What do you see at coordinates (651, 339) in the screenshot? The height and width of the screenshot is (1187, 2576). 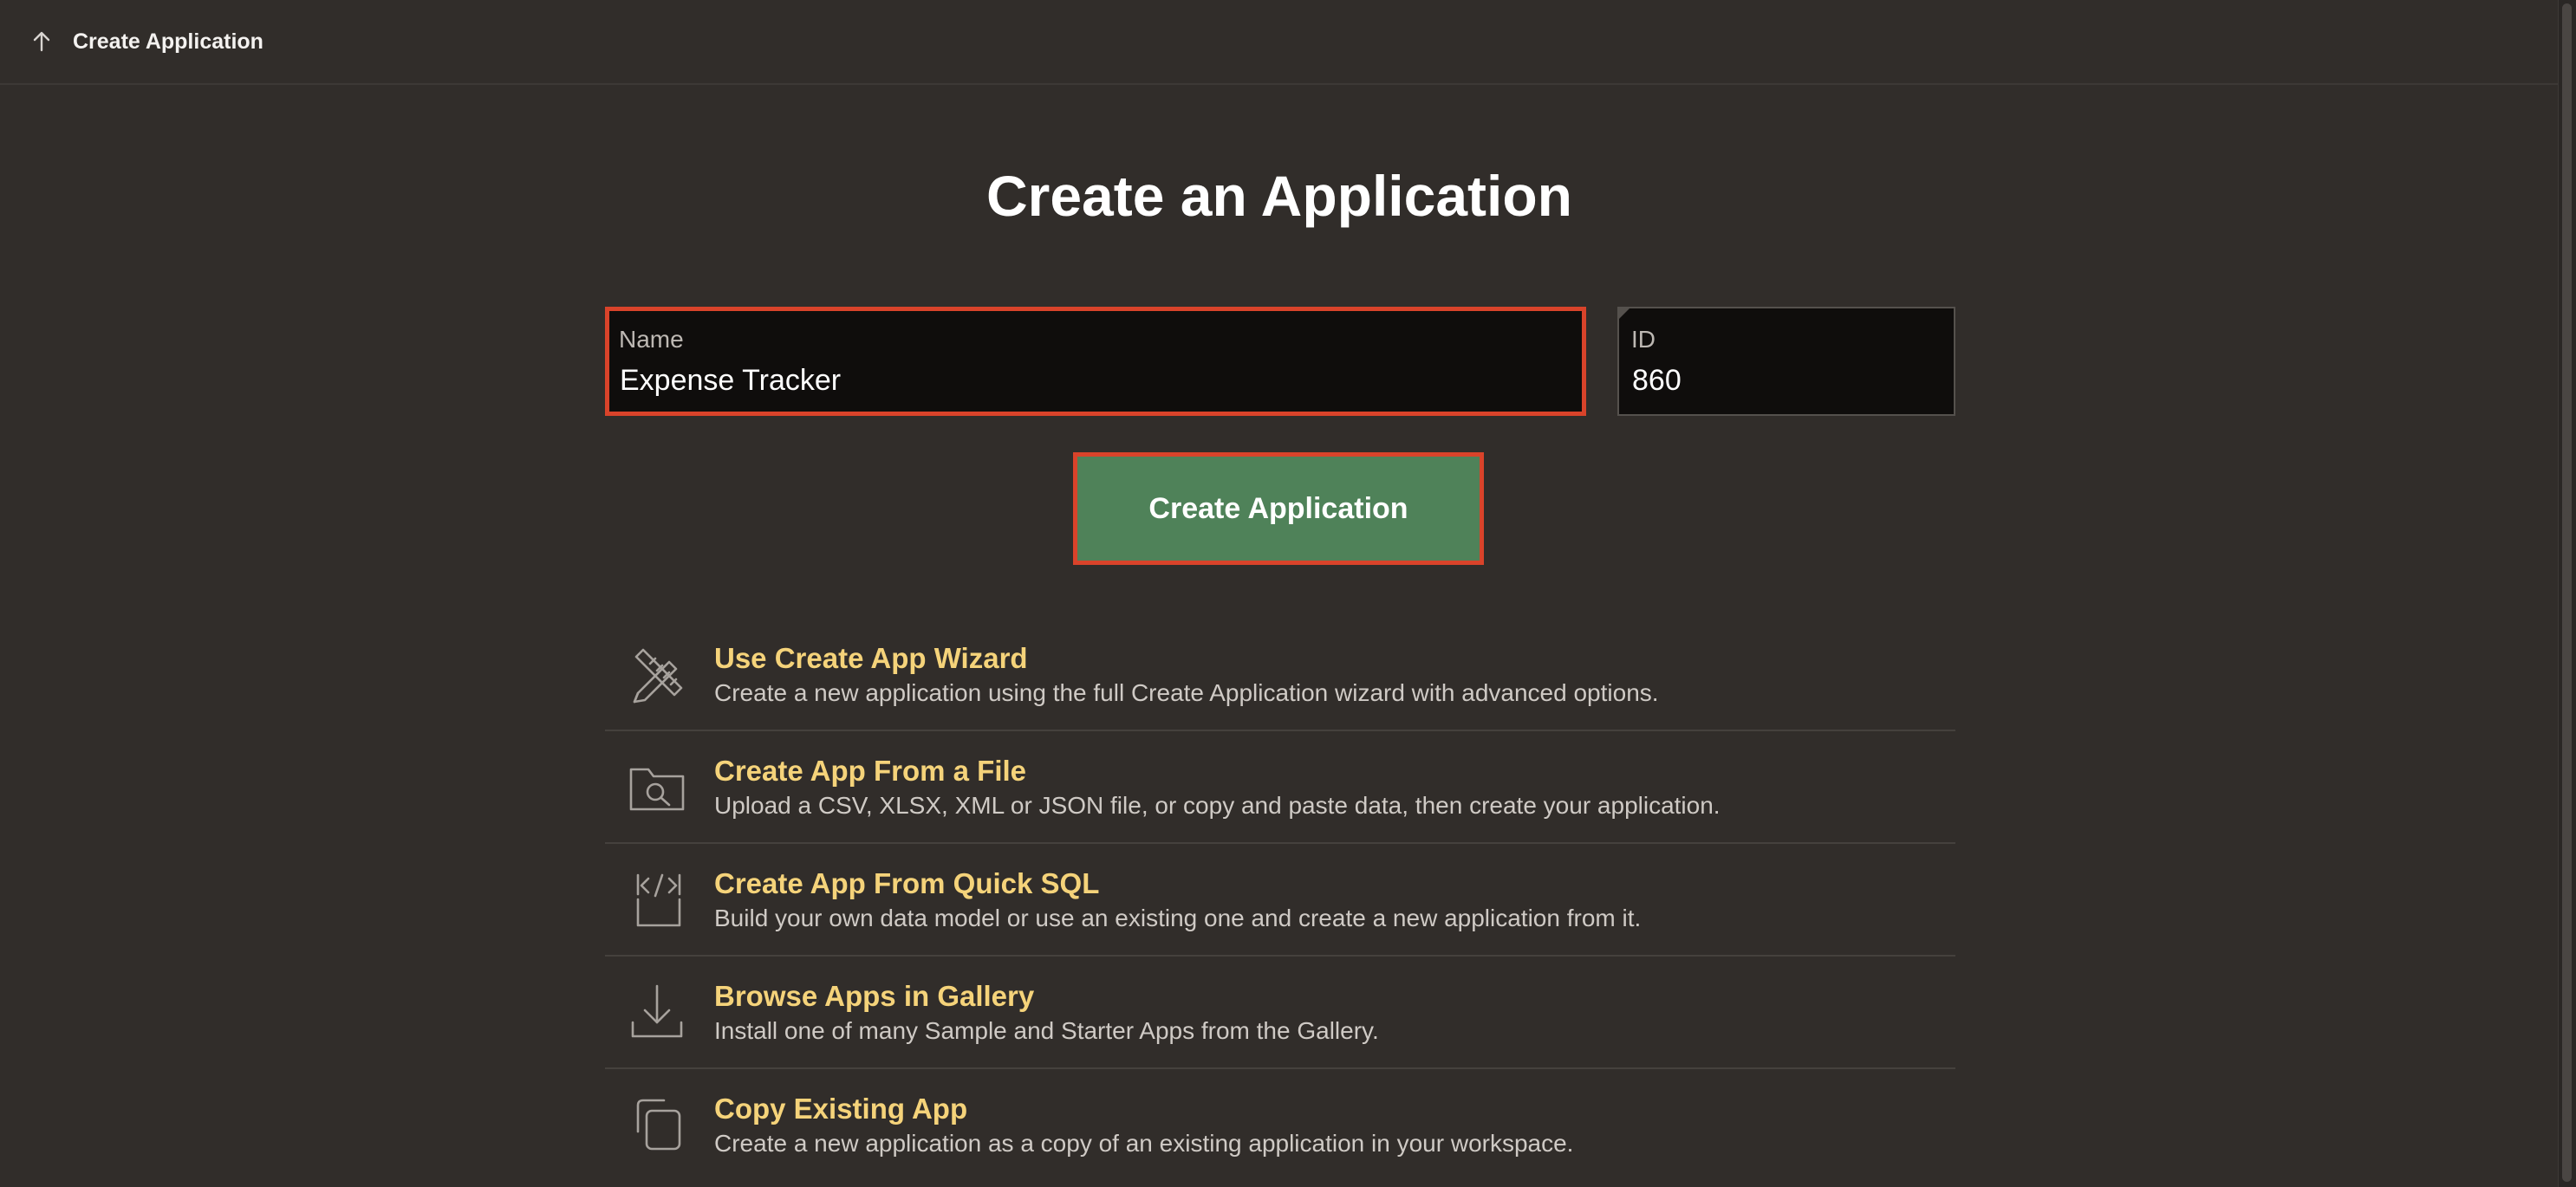 I see `name-label: Name` at bounding box center [651, 339].